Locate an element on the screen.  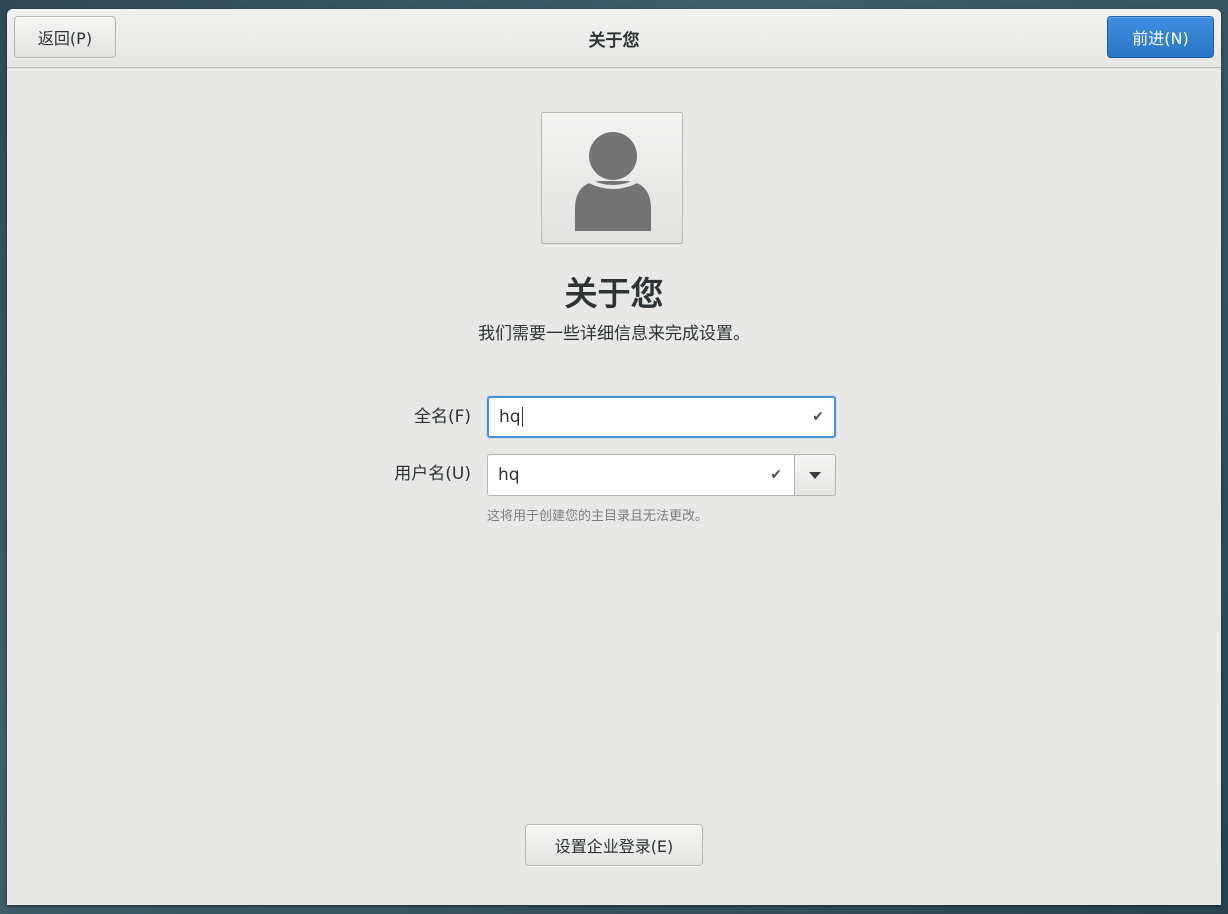
avatar-button is located at coordinates (612, 178).